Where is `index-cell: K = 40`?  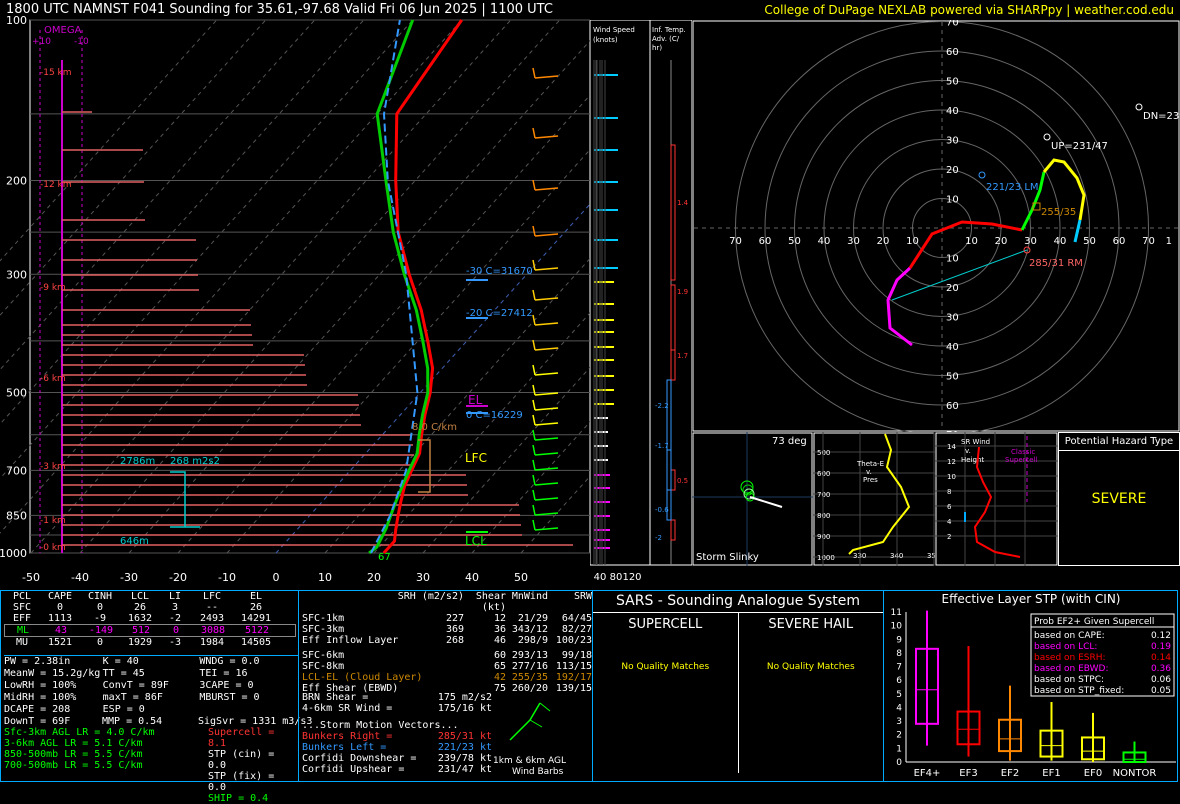
index-cell: K = 40 is located at coordinates (120, 661).